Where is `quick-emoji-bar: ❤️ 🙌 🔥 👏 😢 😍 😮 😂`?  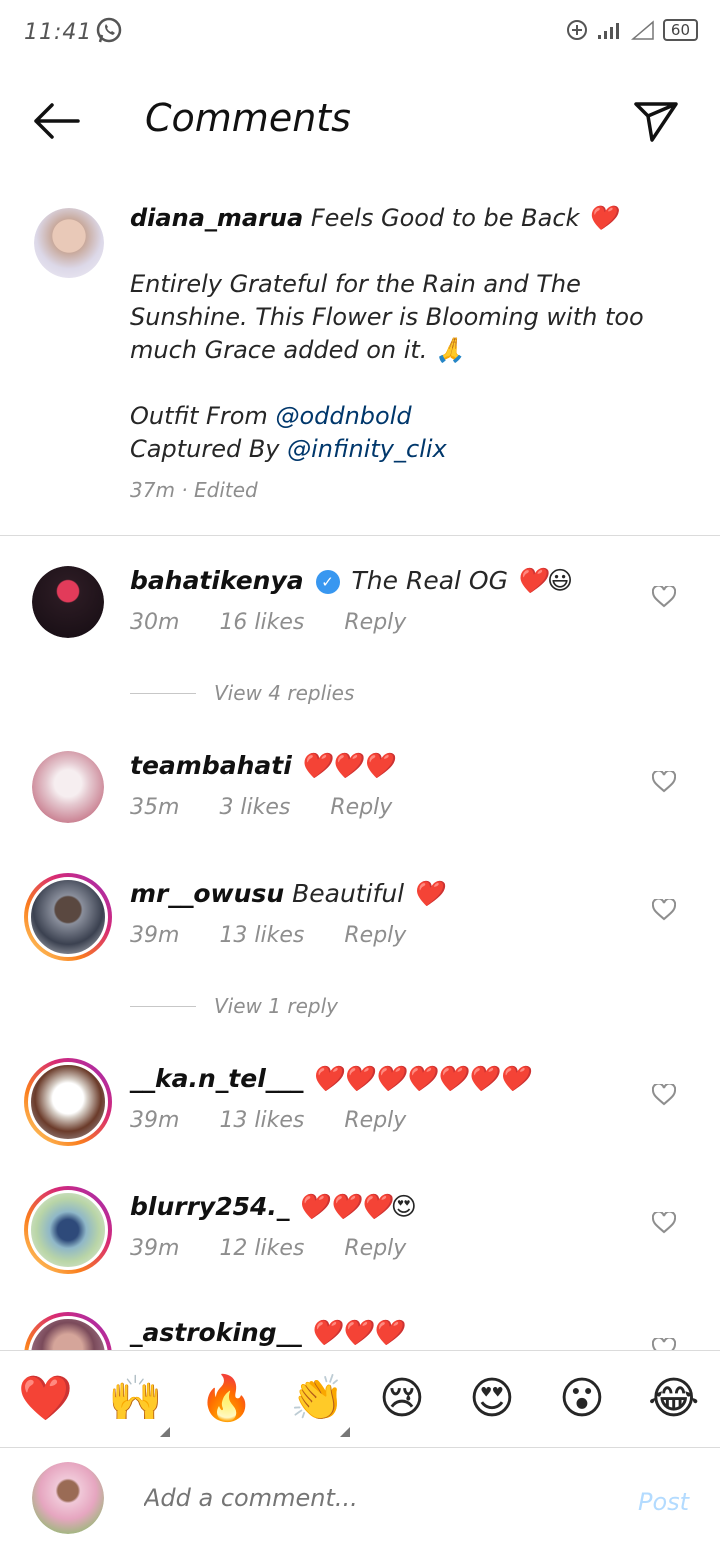 quick-emoji-bar: ❤️ 🙌 🔥 👏 😢 😍 😮 😂 is located at coordinates (360, 1399).